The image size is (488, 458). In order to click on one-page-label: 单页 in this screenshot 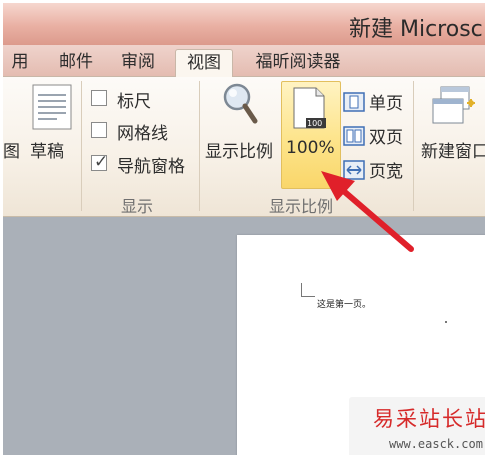, I will do `click(386, 104)`.